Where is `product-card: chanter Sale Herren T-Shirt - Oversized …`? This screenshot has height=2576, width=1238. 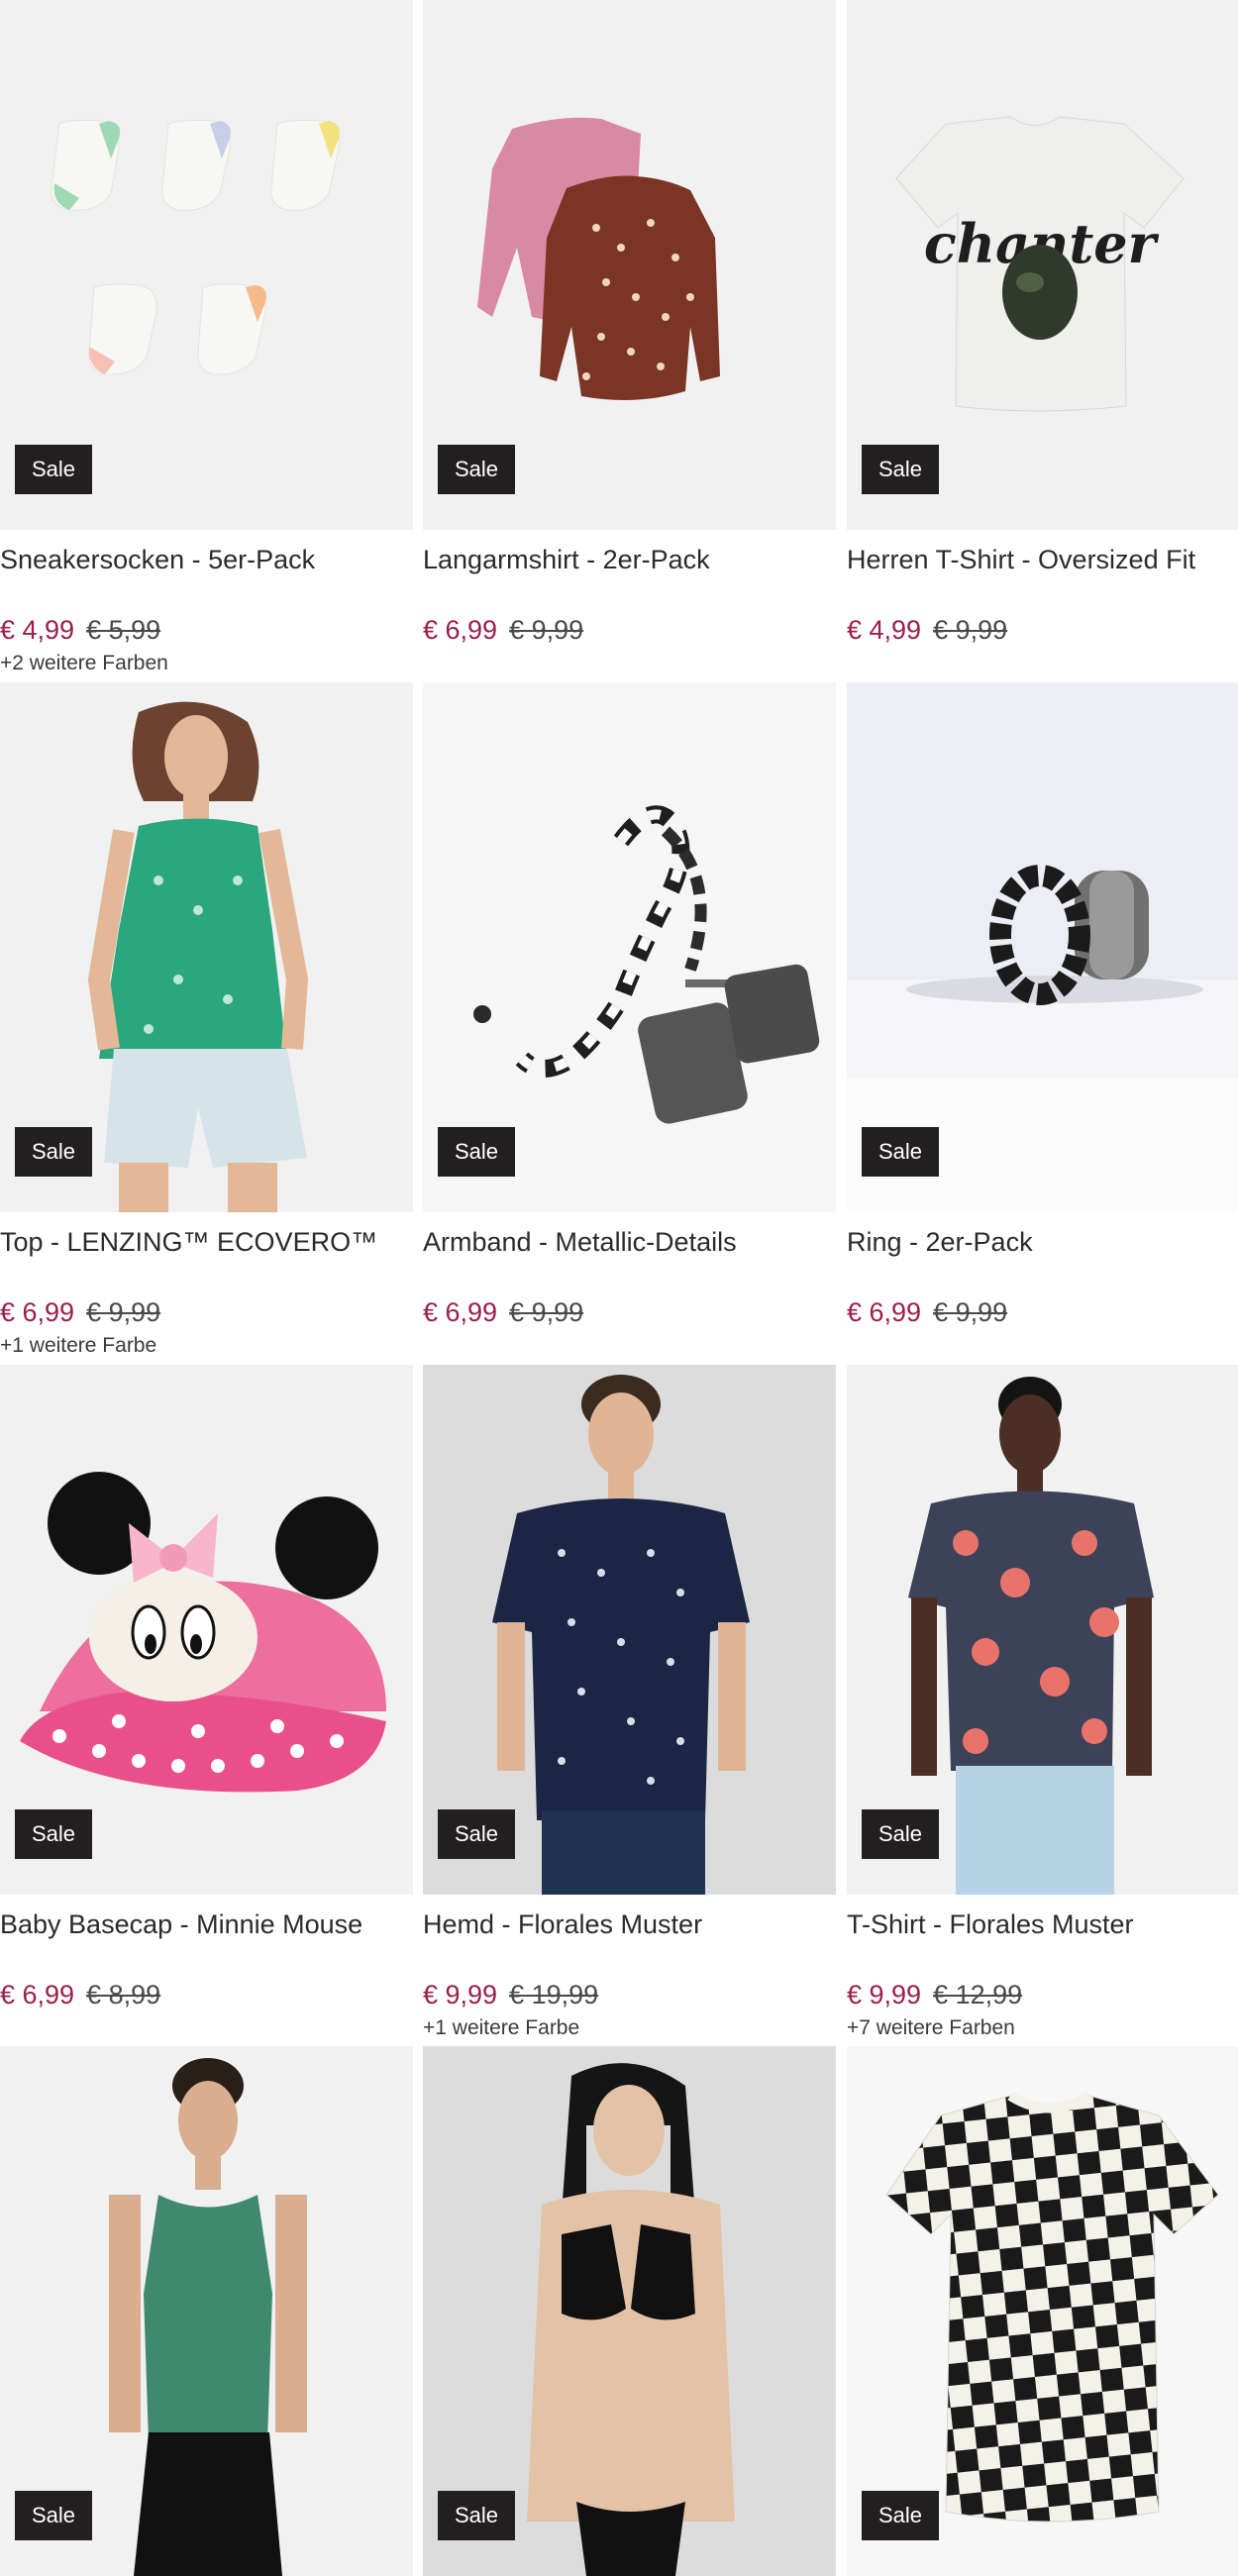
product-card: chanter Sale Herren T-Shirt - Oversized … is located at coordinates (1042, 325).